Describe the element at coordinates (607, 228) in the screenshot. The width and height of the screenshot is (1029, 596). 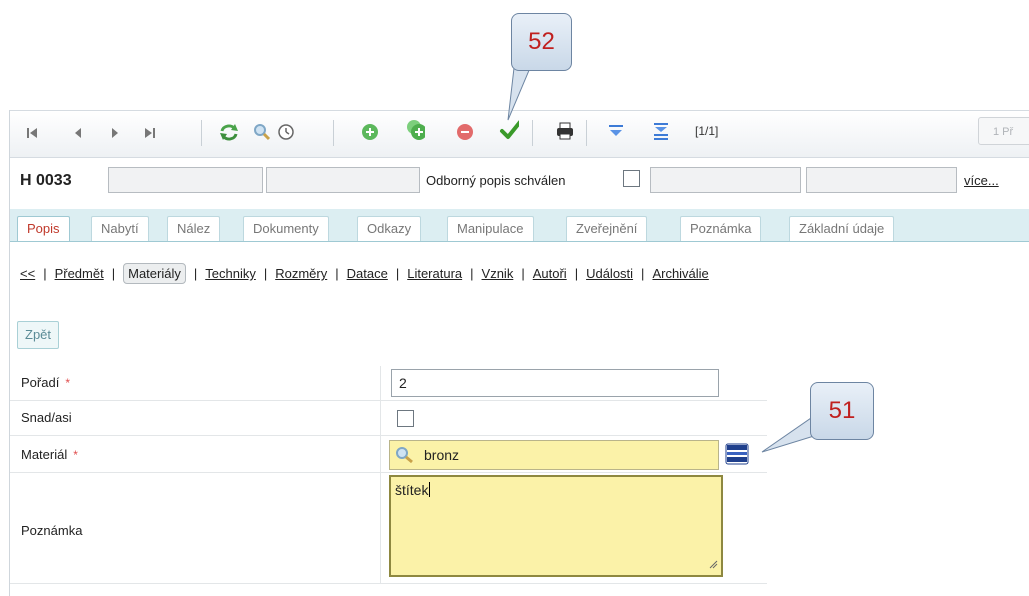
I see `tab-zverejneni: Zveřejnění` at that location.